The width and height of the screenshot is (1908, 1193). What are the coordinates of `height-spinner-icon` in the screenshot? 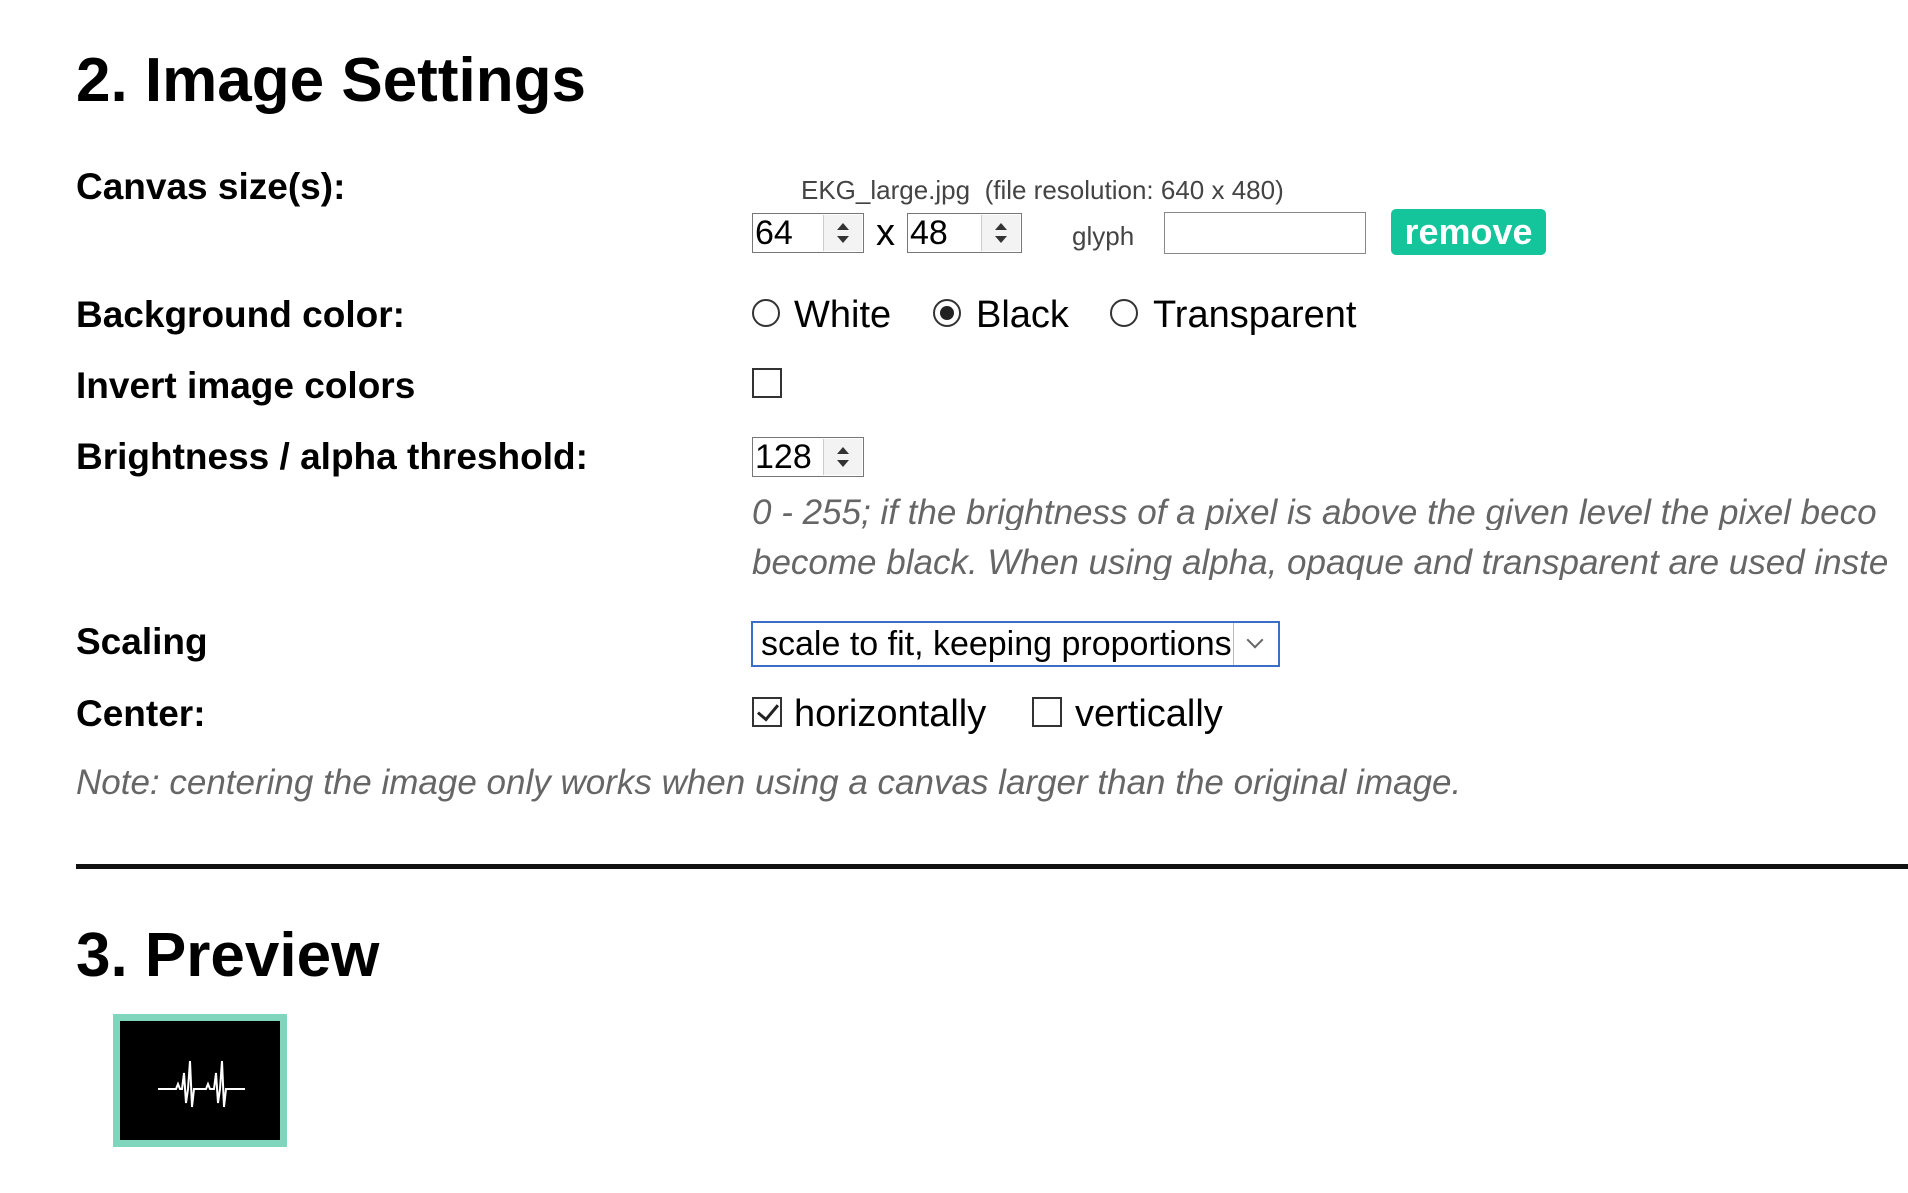 It's located at (1000, 233).